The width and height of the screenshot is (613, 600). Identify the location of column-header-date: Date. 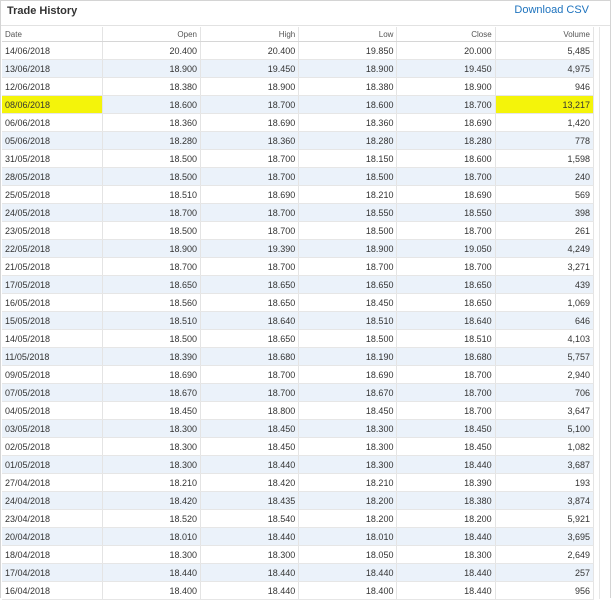
(52, 34).